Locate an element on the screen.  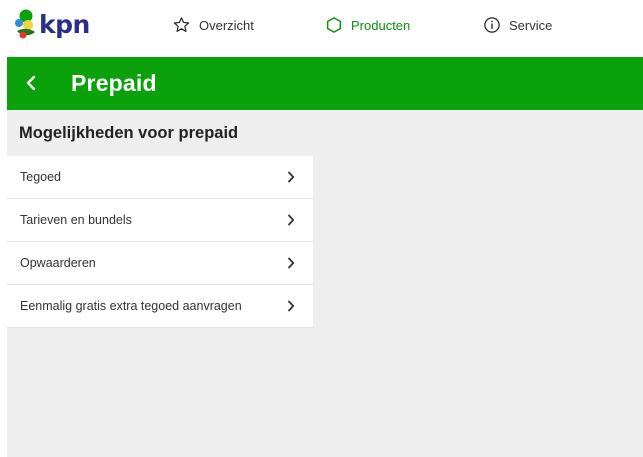
info-circle-icon is located at coordinates (492, 25).